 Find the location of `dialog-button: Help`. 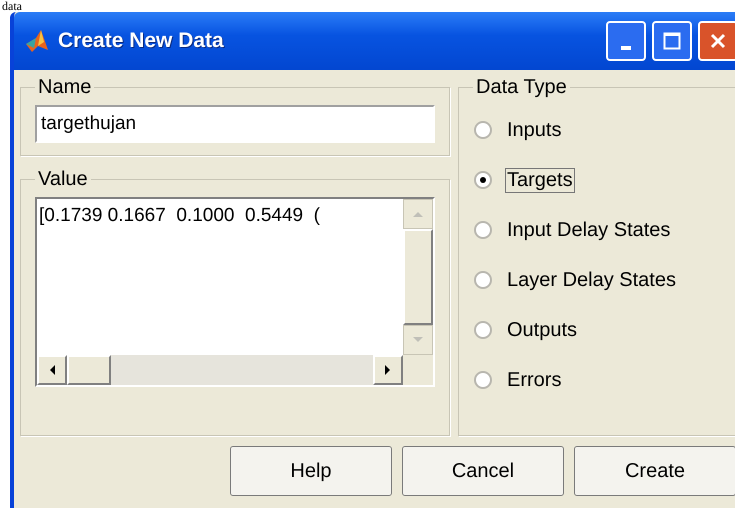

dialog-button: Help is located at coordinates (311, 471).